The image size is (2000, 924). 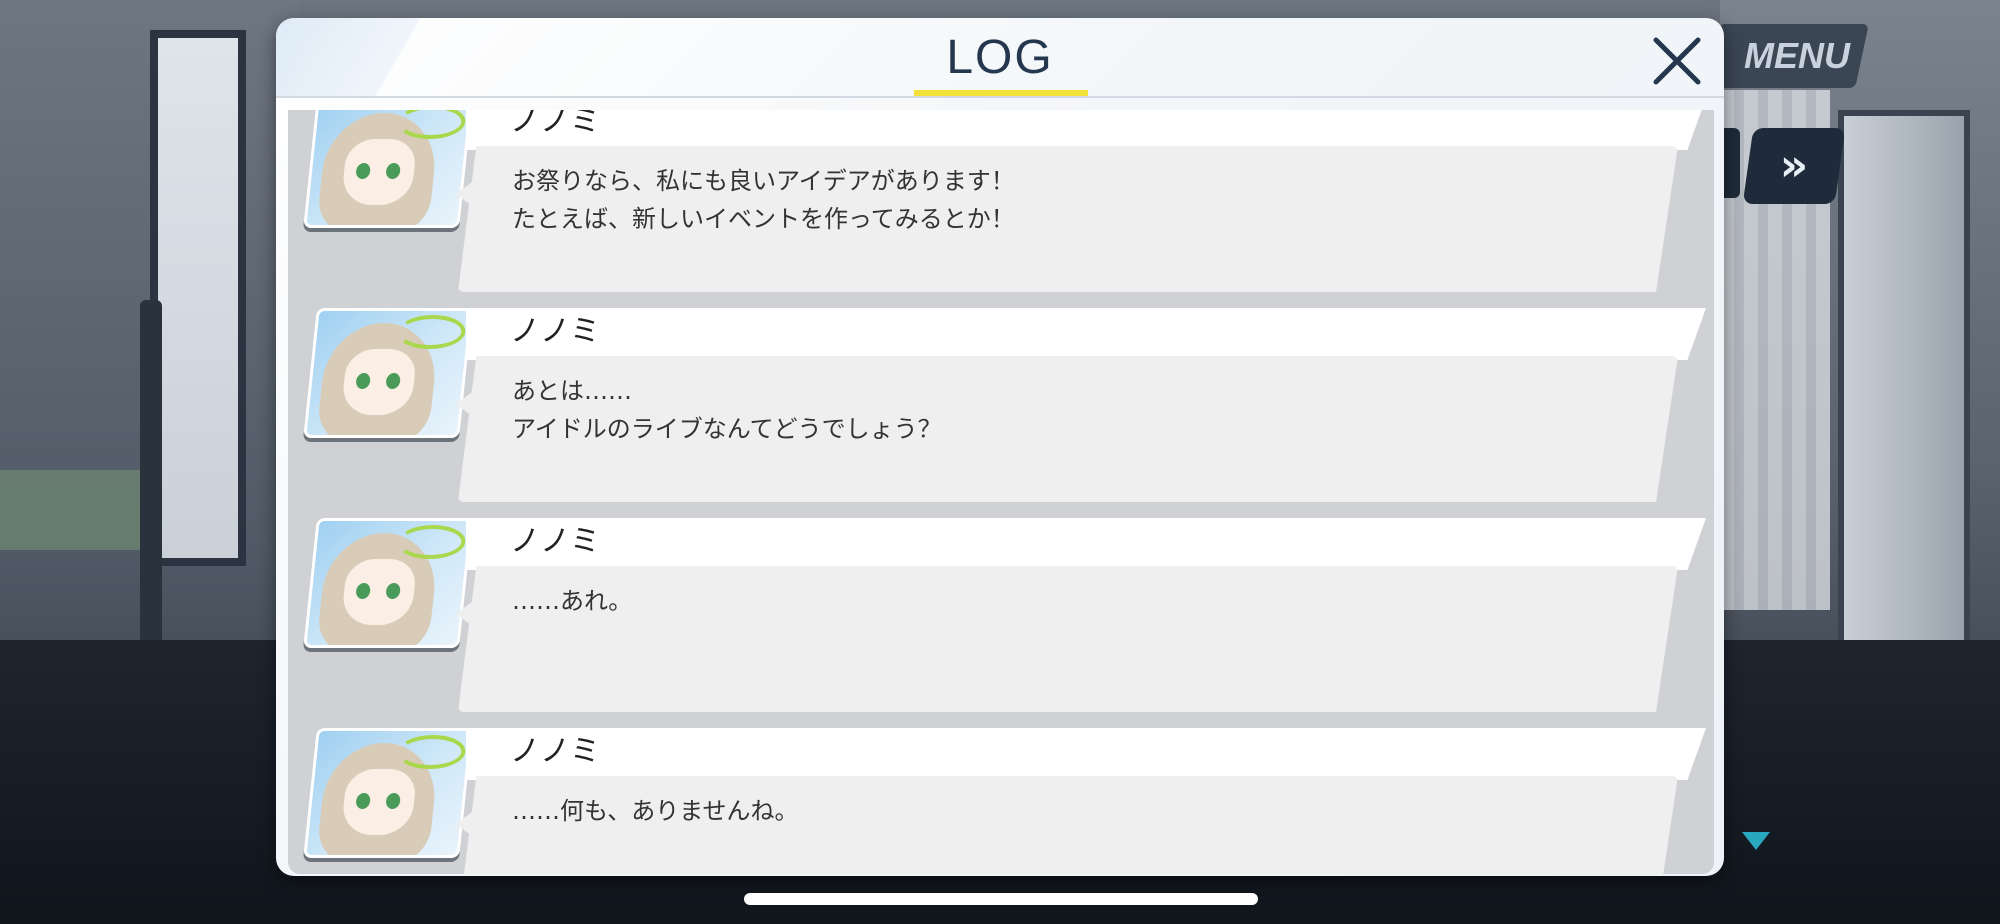 What do you see at coordinates (1001, 801) in the screenshot?
I see `log-entry: ノノミ ……何も、ありませんね。` at bounding box center [1001, 801].